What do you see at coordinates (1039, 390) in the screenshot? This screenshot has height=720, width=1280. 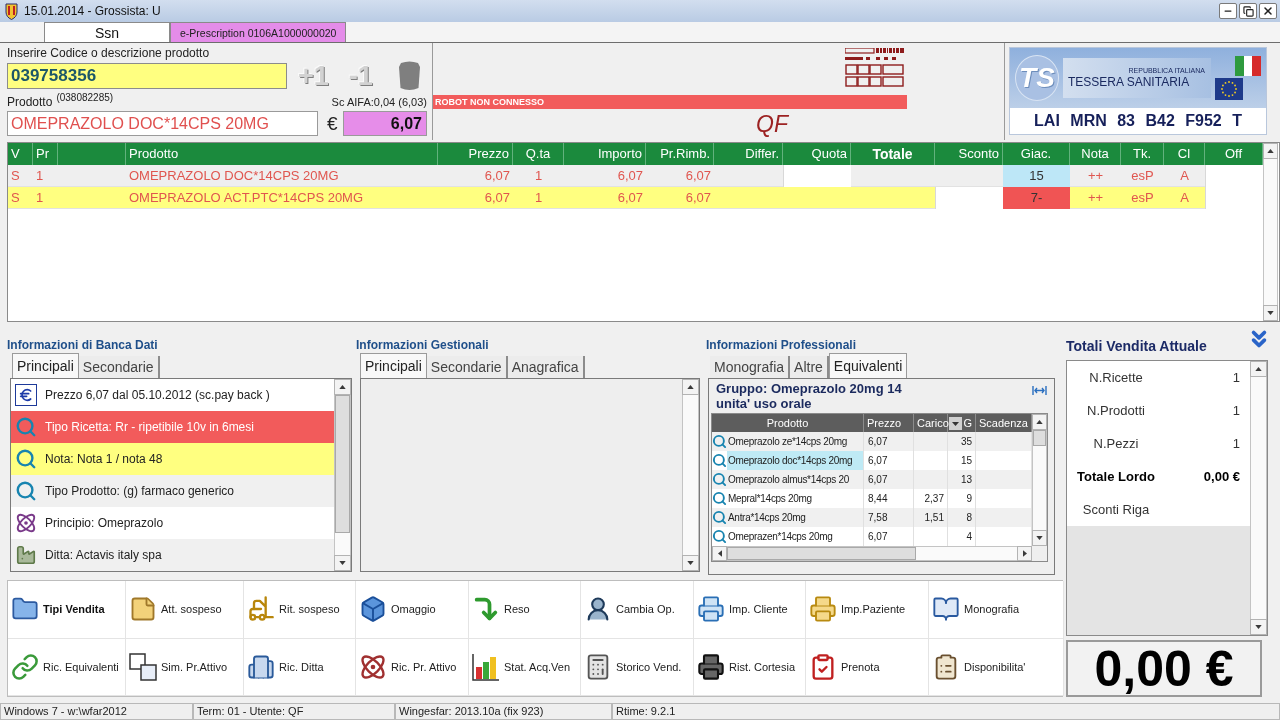 I see `expand-horizontal-icon` at bounding box center [1039, 390].